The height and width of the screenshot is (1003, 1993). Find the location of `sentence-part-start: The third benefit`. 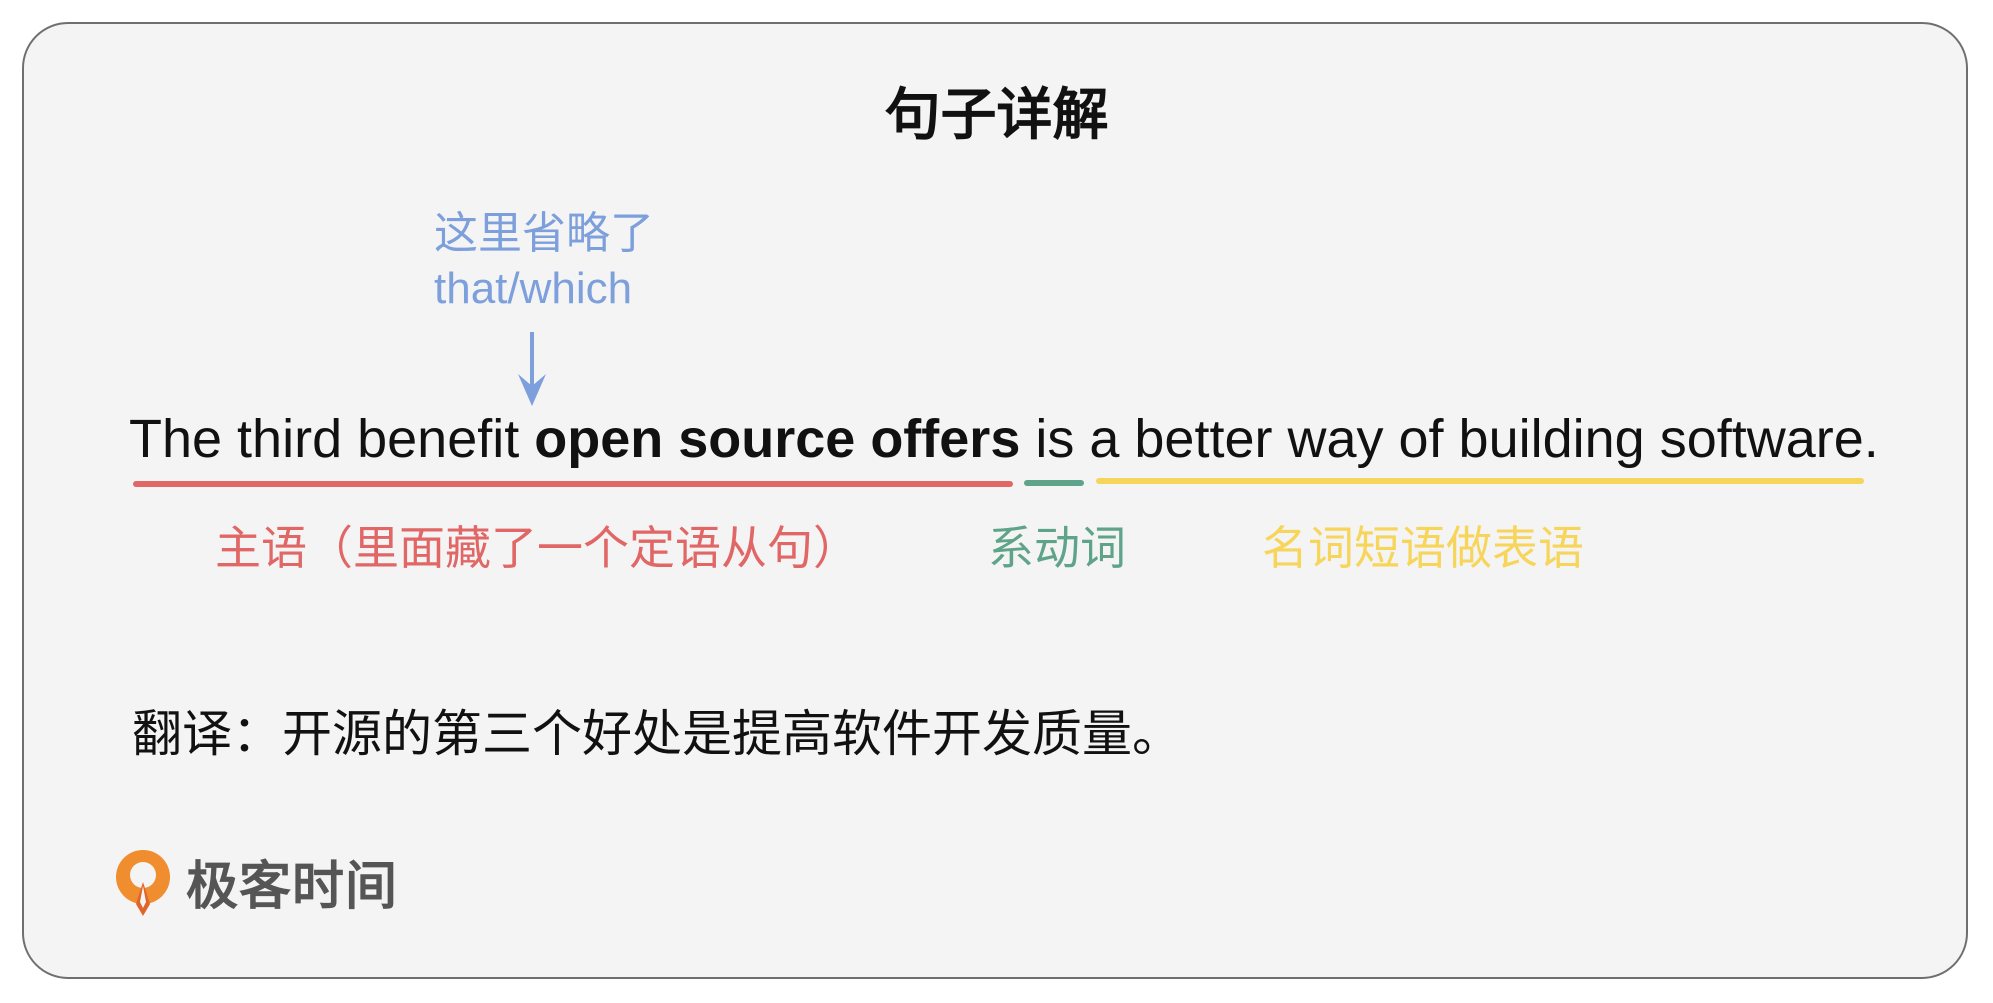

sentence-part-start: The third benefit is located at coordinates (332, 439).